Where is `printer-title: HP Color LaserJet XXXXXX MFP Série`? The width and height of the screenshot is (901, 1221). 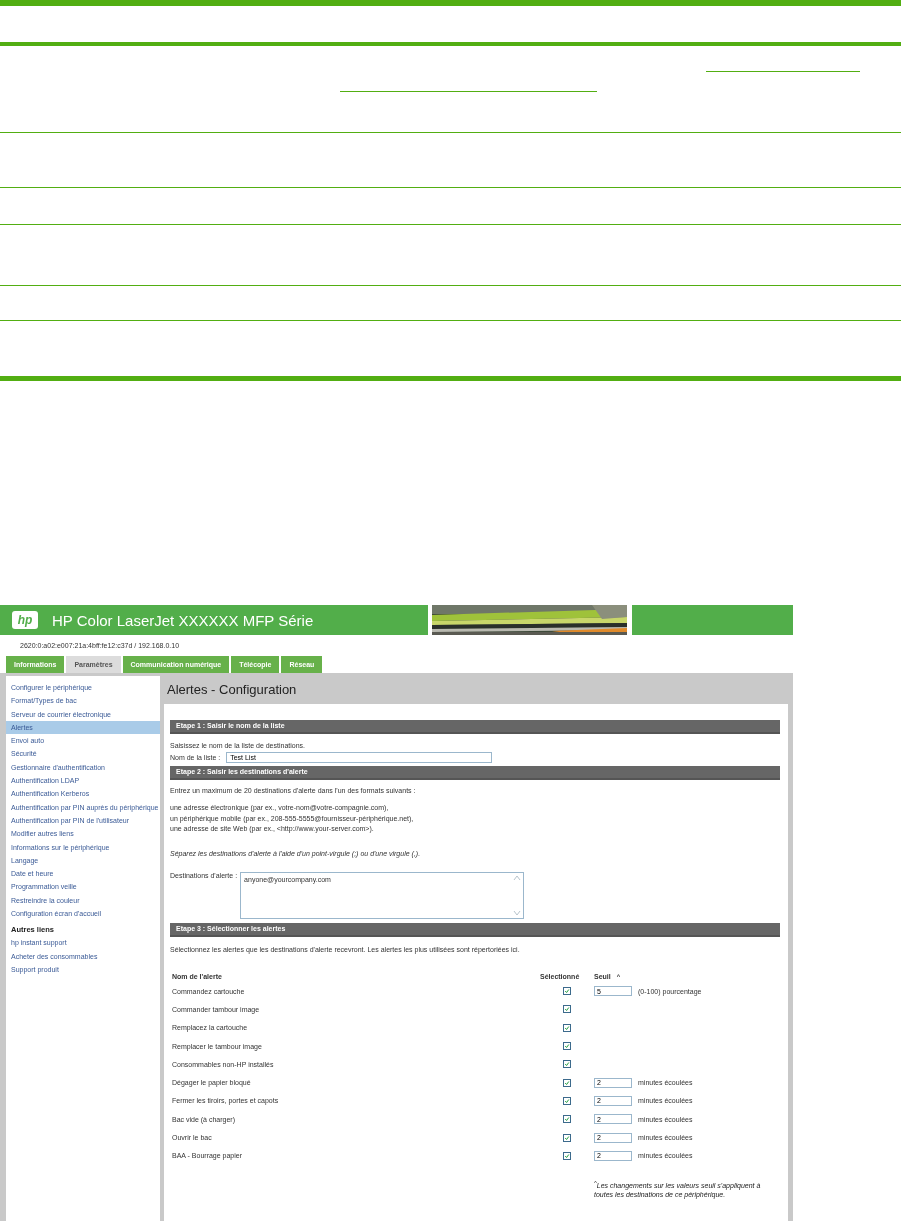 printer-title: HP Color LaserJet XXXXXX MFP Série is located at coordinates (183, 620).